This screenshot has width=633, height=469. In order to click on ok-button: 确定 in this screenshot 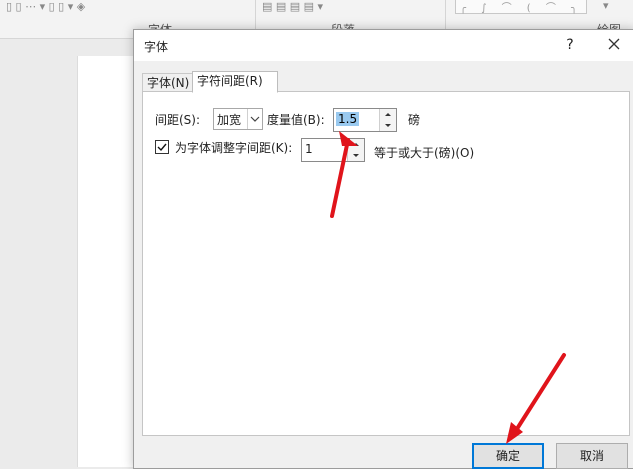, I will do `click(508, 456)`.